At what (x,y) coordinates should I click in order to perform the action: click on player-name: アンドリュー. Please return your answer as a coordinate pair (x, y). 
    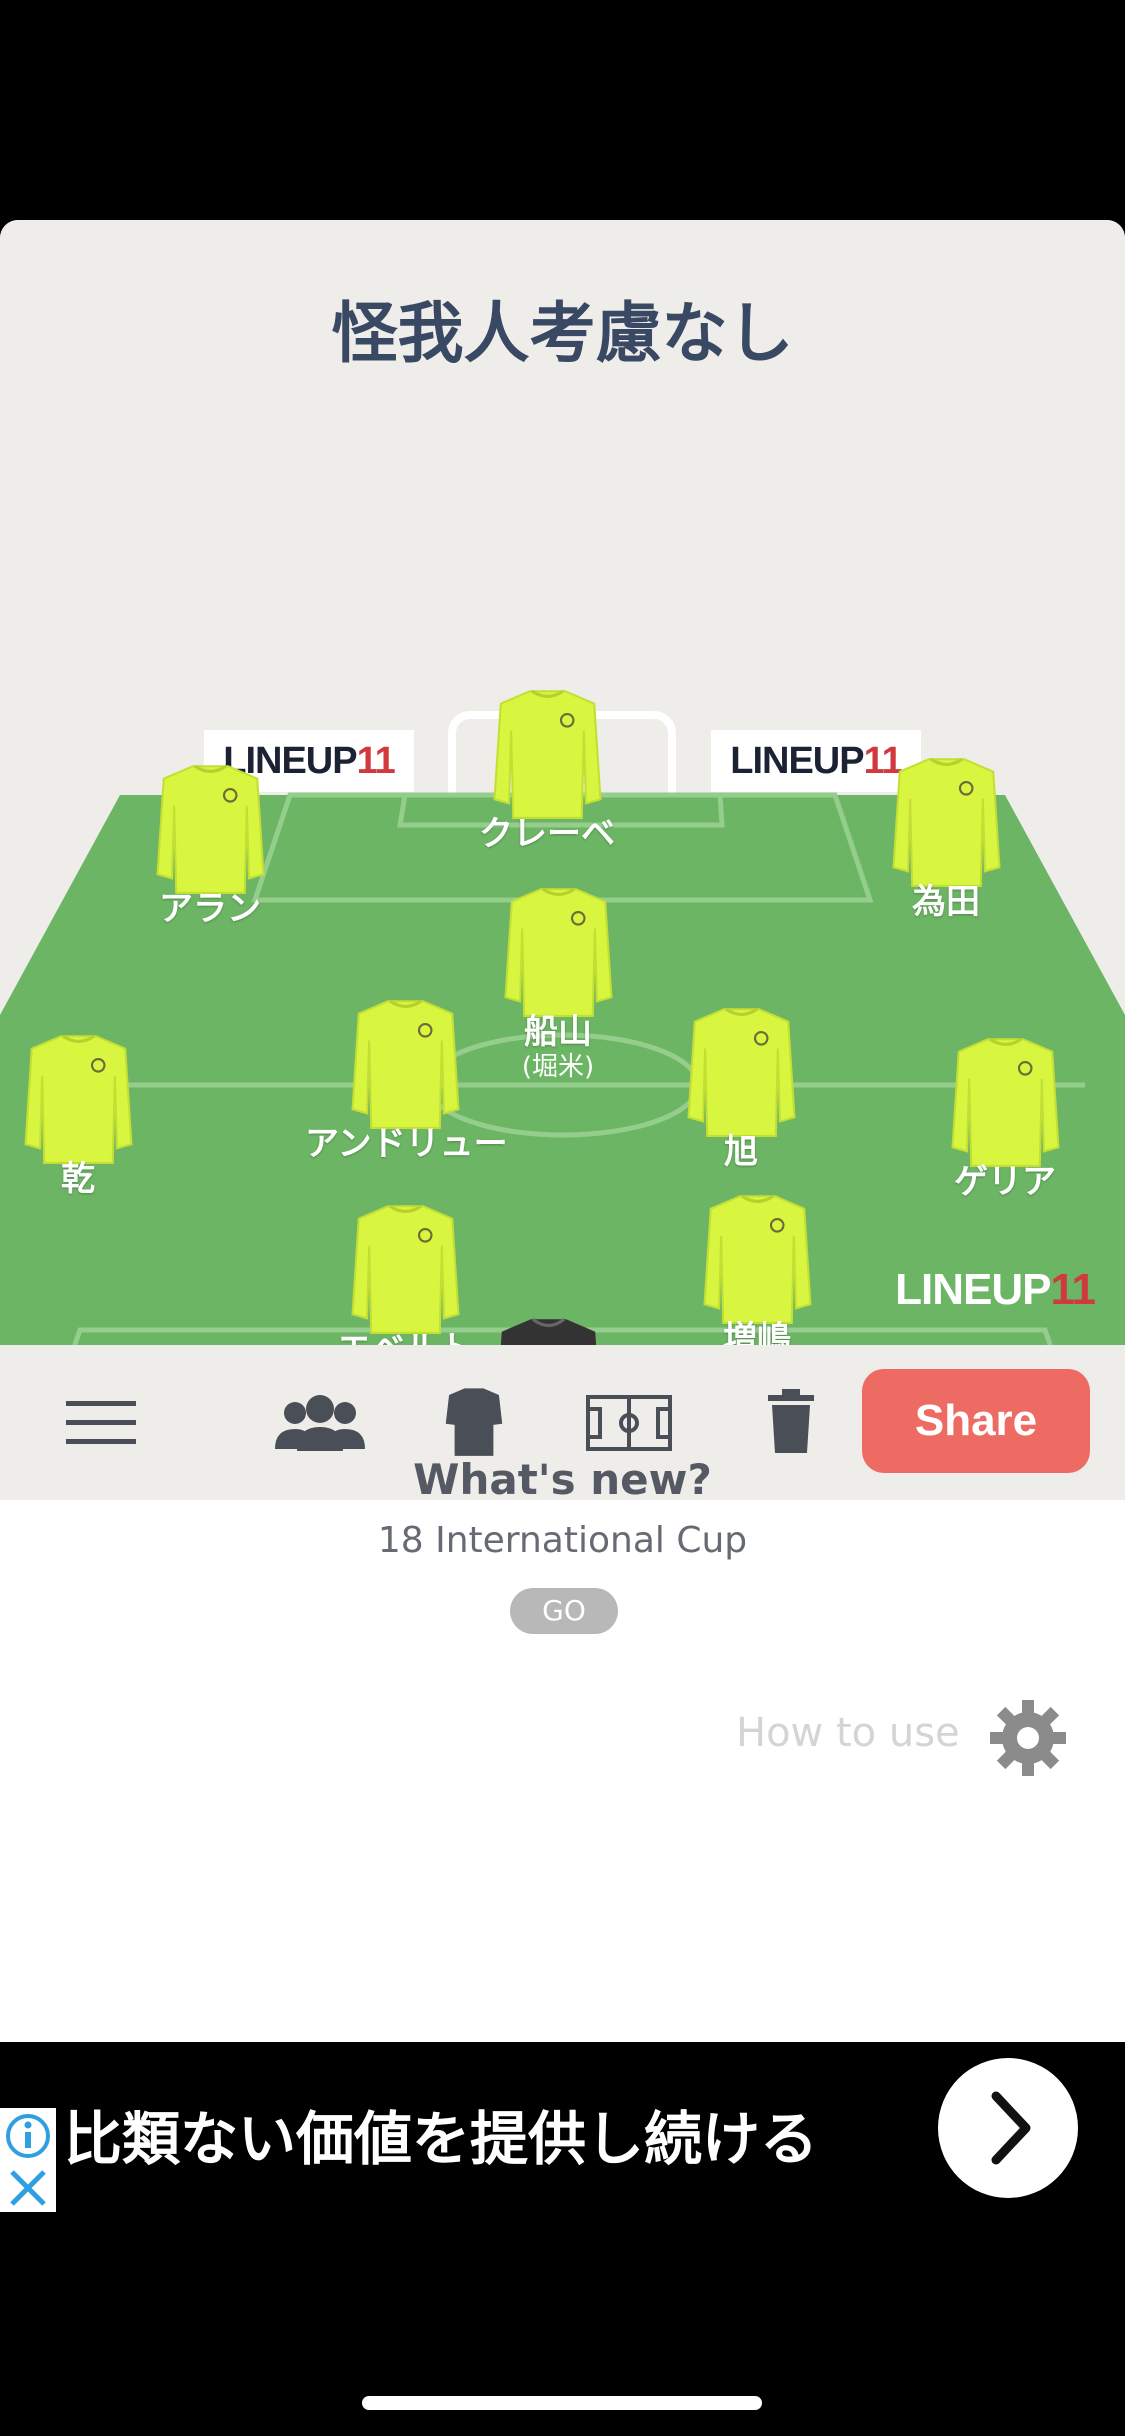
    Looking at the image, I should click on (406, 1144).